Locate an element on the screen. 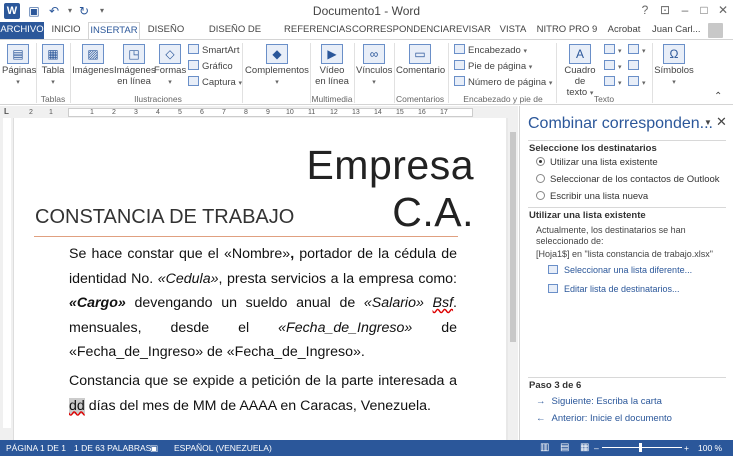  zoom-slider is located at coordinates (642, 447).